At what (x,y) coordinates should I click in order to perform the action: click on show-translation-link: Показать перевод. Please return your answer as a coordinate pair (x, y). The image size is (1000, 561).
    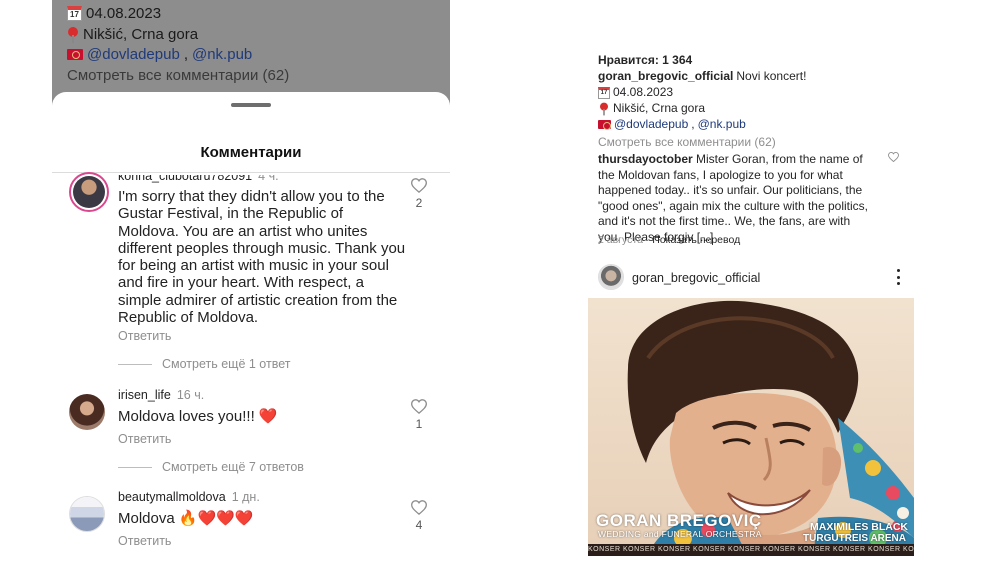
    Looking at the image, I should click on (696, 240).